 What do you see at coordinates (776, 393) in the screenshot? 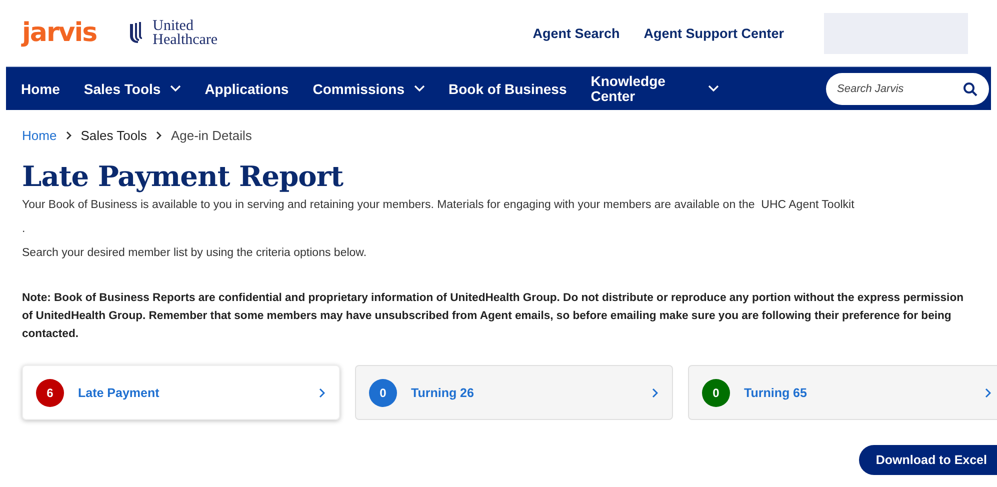
I see `card-label: Turning 65` at bounding box center [776, 393].